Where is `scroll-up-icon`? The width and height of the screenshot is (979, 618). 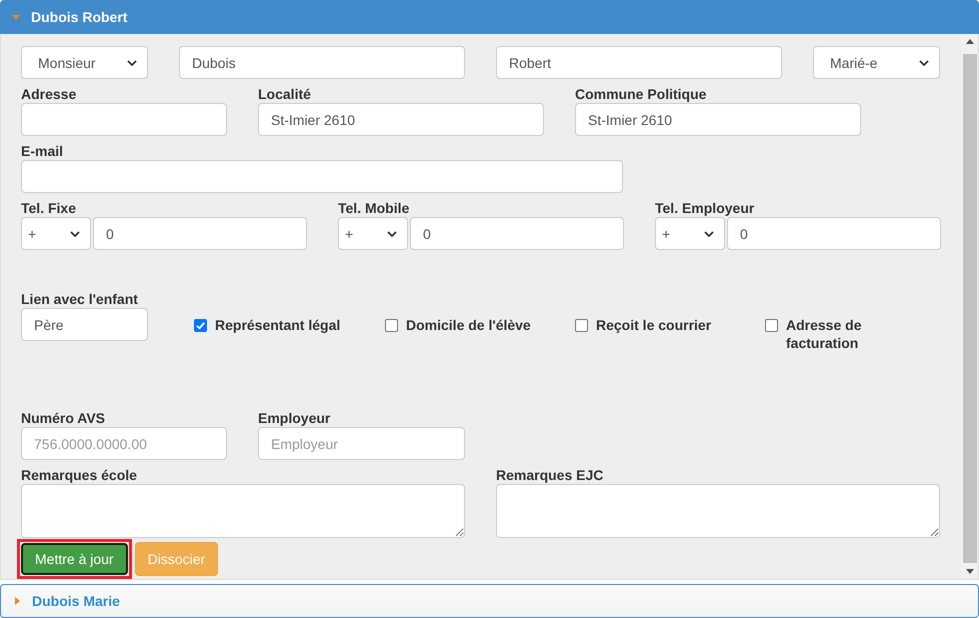 scroll-up-icon is located at coordinates (970, 41).